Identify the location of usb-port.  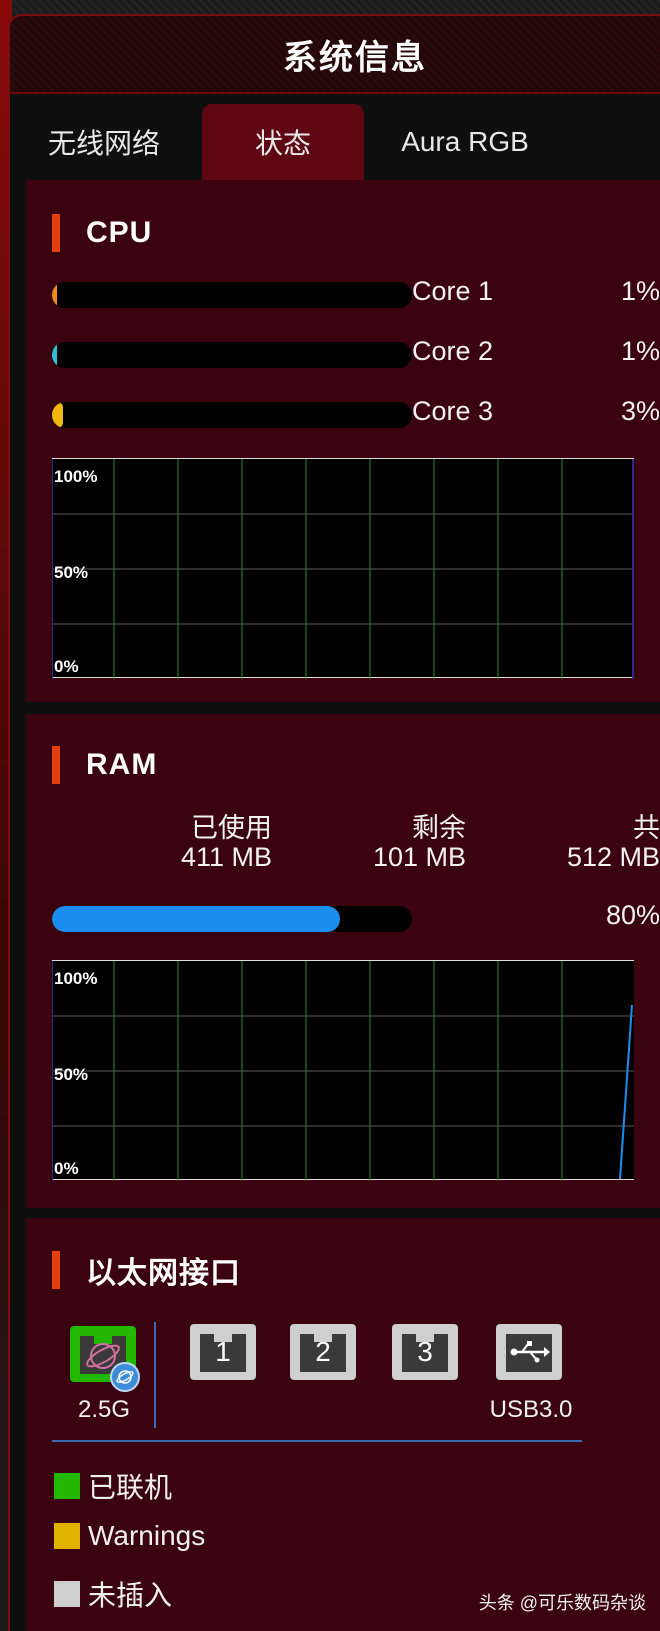
(529, 1352).